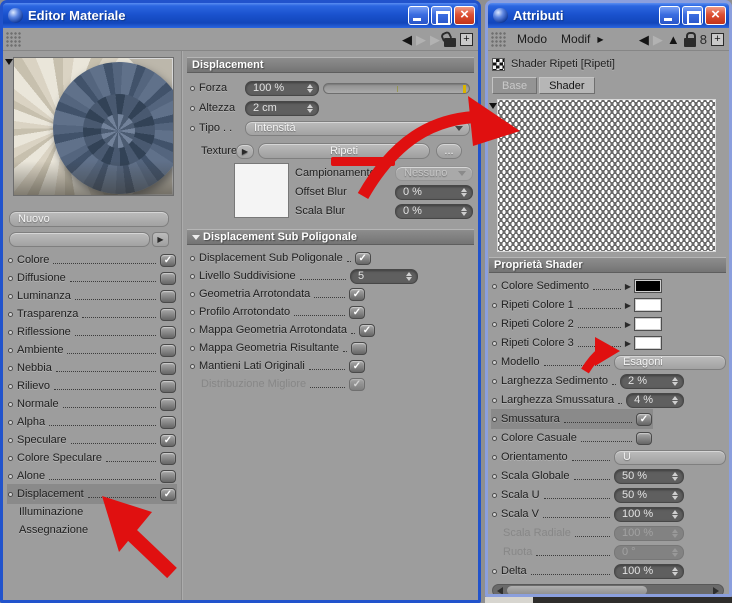 Image resolution: width=732 pixels, height=603 pixels. Describe the element at coordinates (357, 128) in the screenshot. I see `tipo-dropdown: Intensità` at that location.